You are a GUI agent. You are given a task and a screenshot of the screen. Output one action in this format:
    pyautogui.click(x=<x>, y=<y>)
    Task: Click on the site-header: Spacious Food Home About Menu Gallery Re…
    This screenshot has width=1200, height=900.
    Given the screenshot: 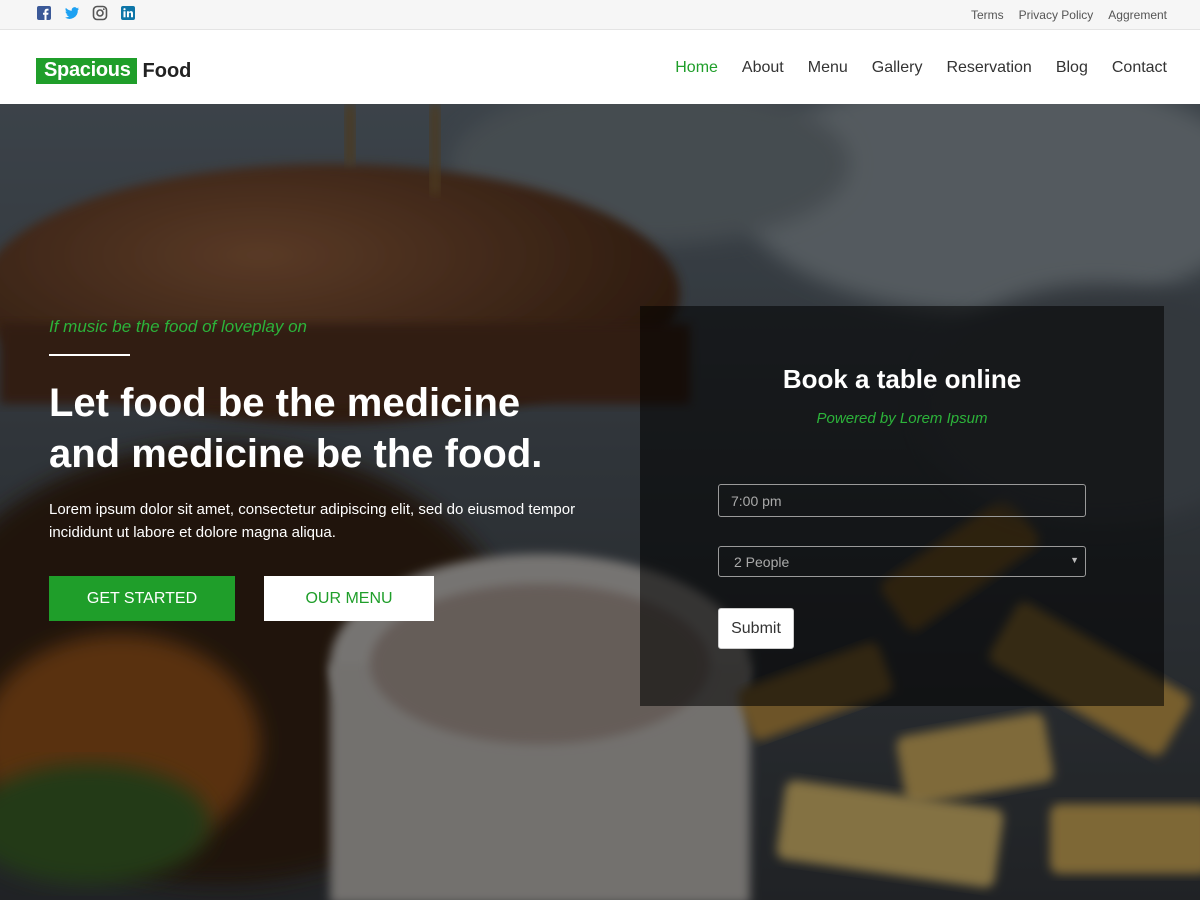 What is the action you would take?
    pyautogui.click(x=600, y=67)
    